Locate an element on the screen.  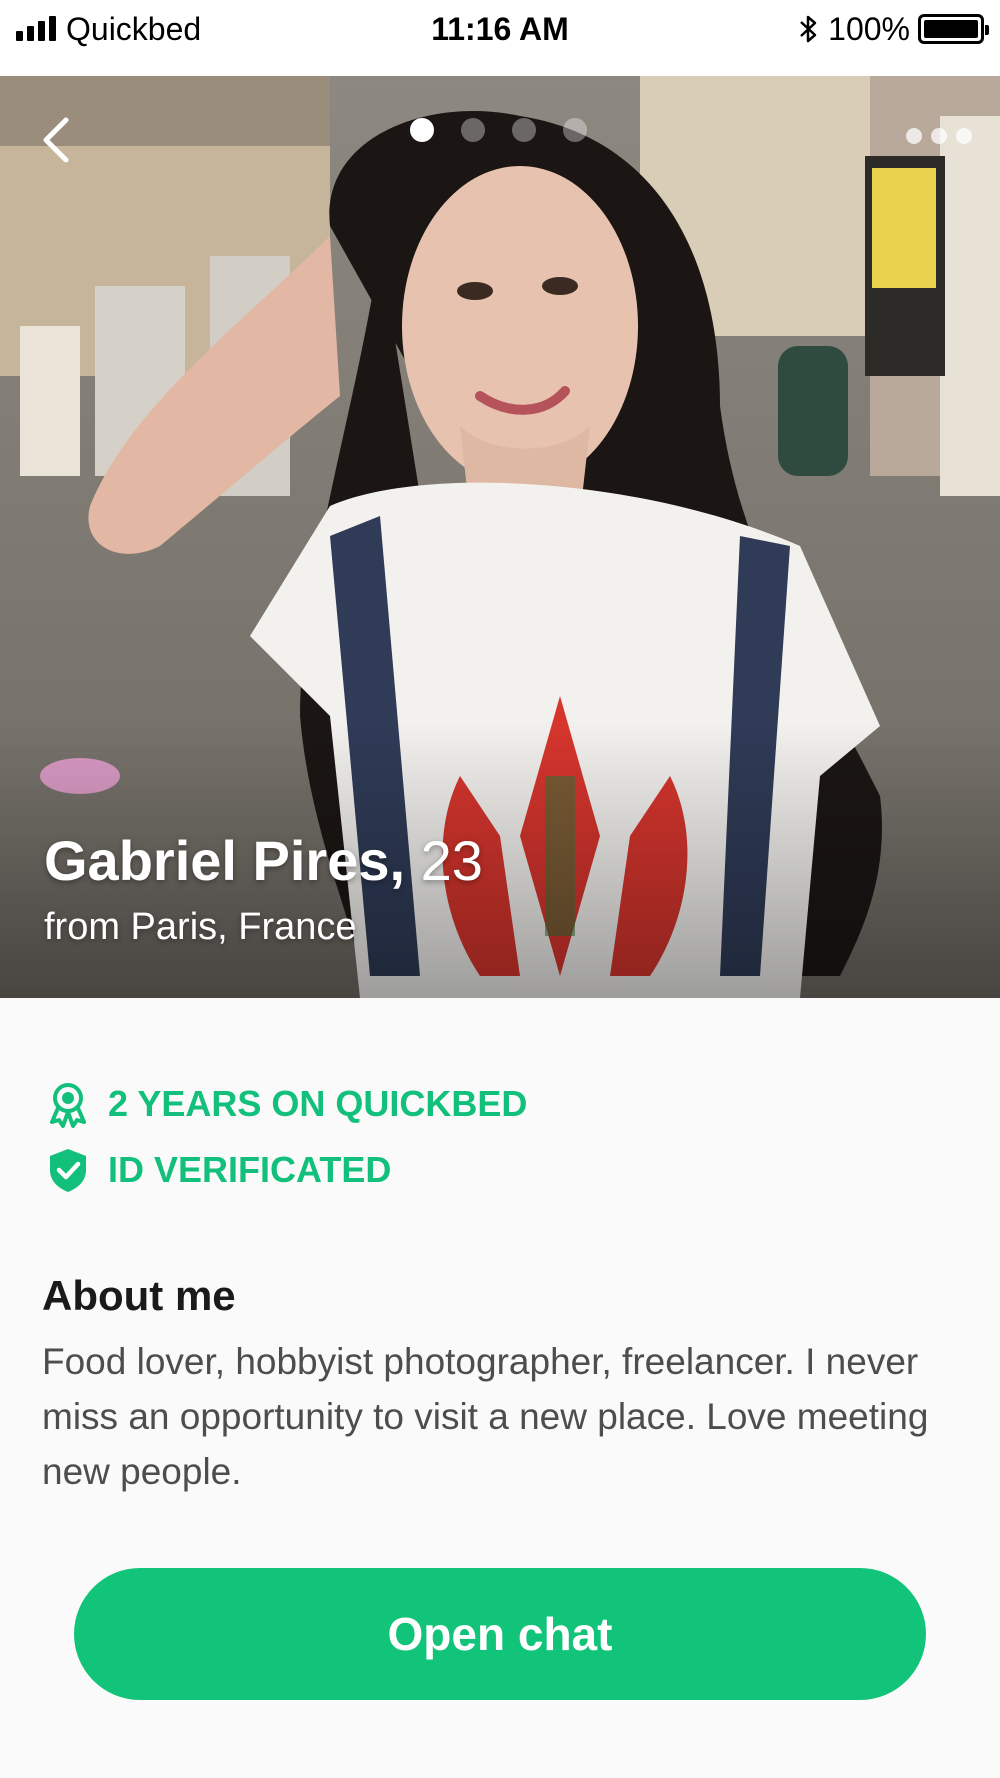
profile-name-age: Gabriel Pires, 23 is located at coordinates (263, 860).